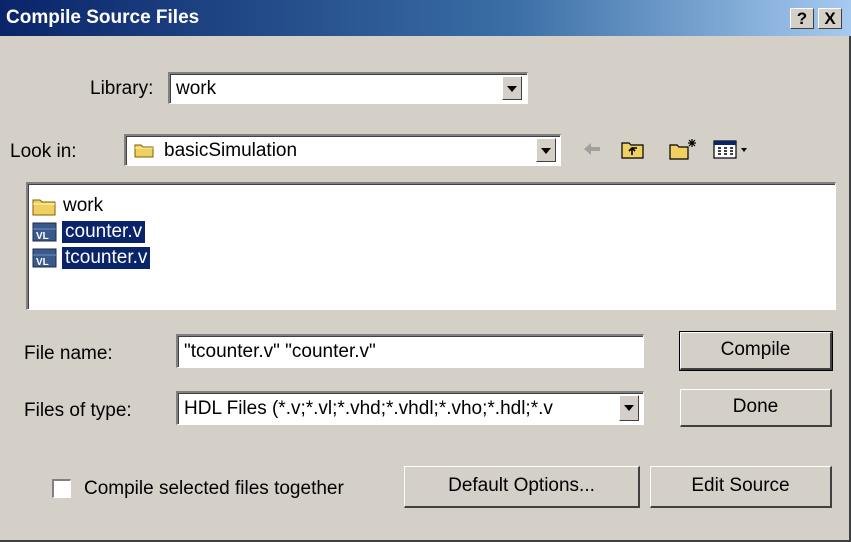 Image resolution: width=851 pixels, height=542 pixels. I want to click on filename-value: "tcounter.v" "counter.v", so click(280, 351).